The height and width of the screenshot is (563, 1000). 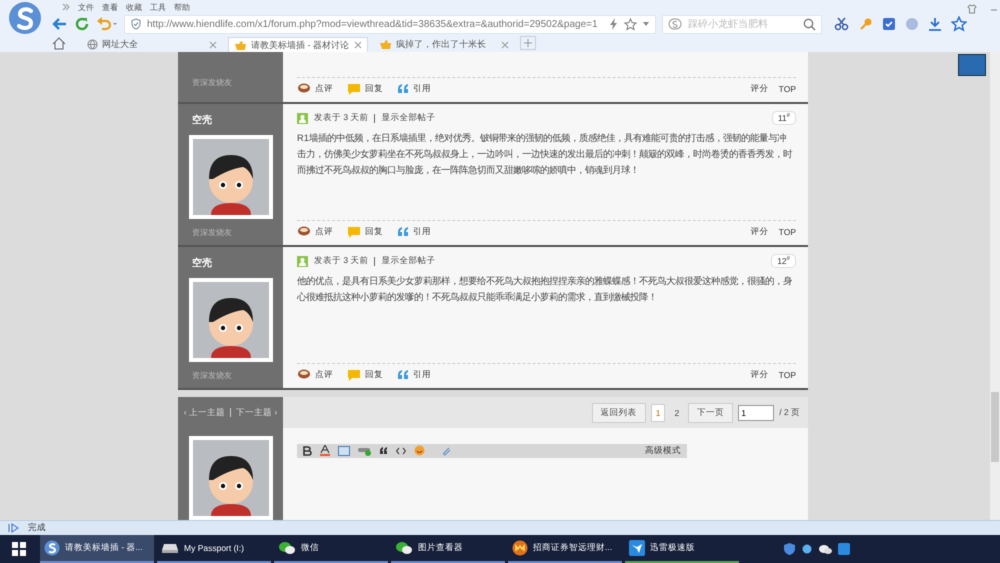 What do you see at coordinates (682, 549) in the screenshot?
I see `taskbar-button: 迅雷极速版` at bounding box center [682, 549].